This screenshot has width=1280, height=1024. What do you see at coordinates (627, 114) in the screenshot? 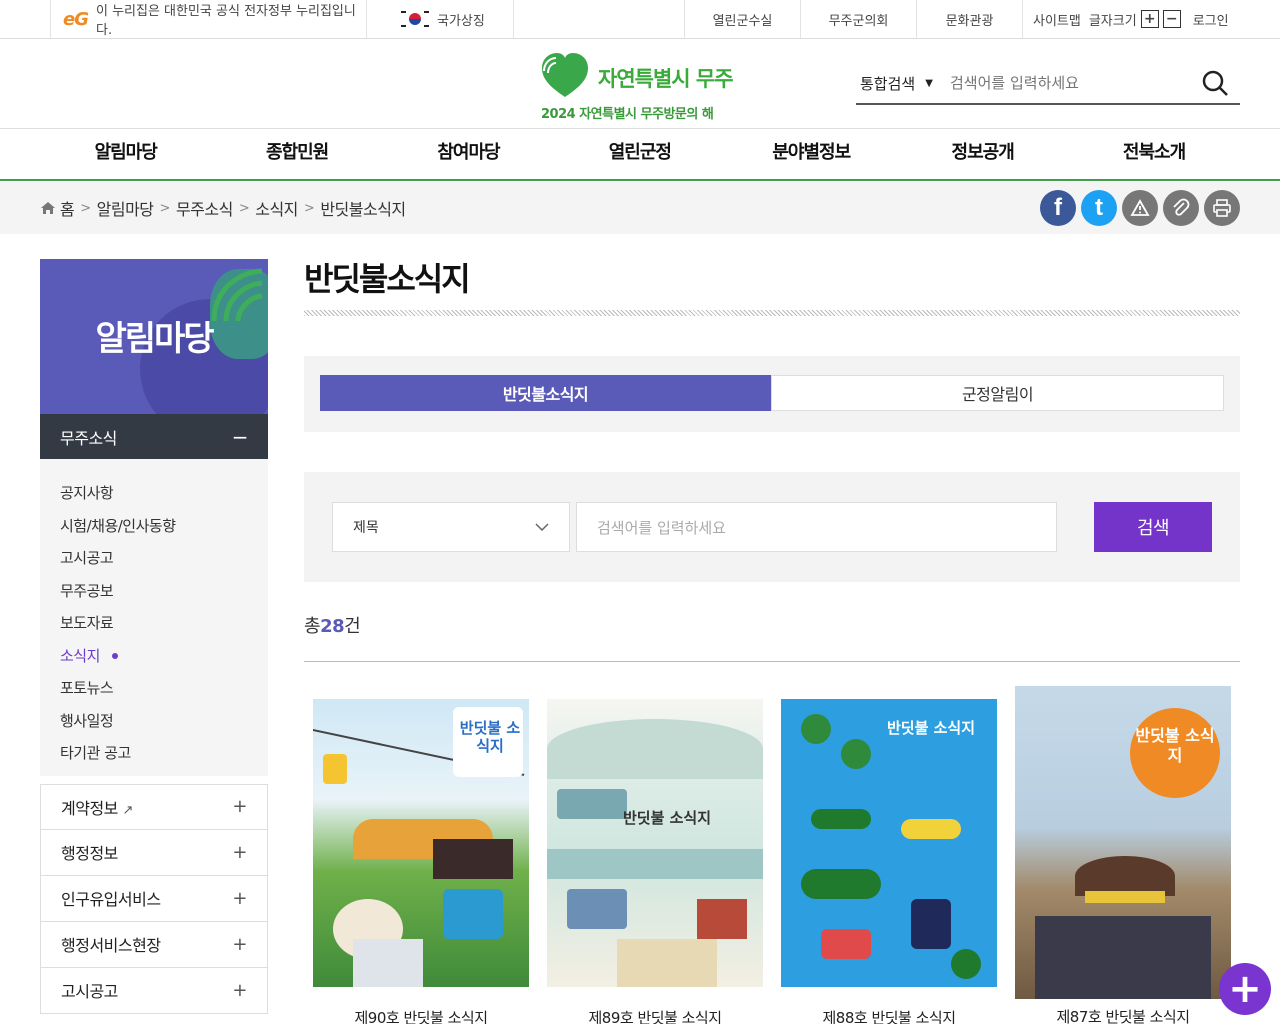
I see `logo-slogan: 2024 자연특별시 무주방문의 해` at bounding box center [627, 114].